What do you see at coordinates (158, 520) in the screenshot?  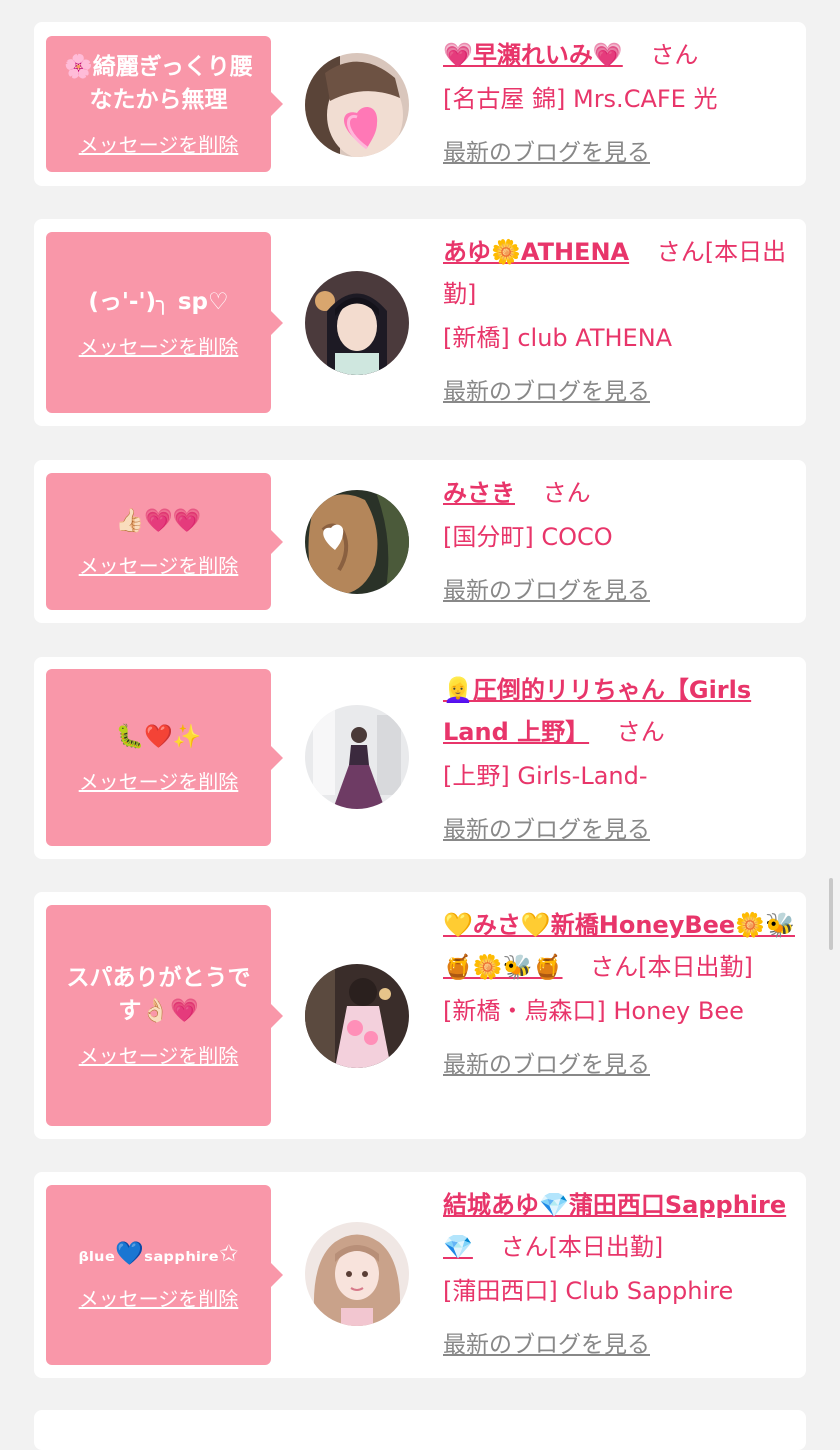 I see `message-text: 👍🏻💗💗` at bounding box center [158, 520].